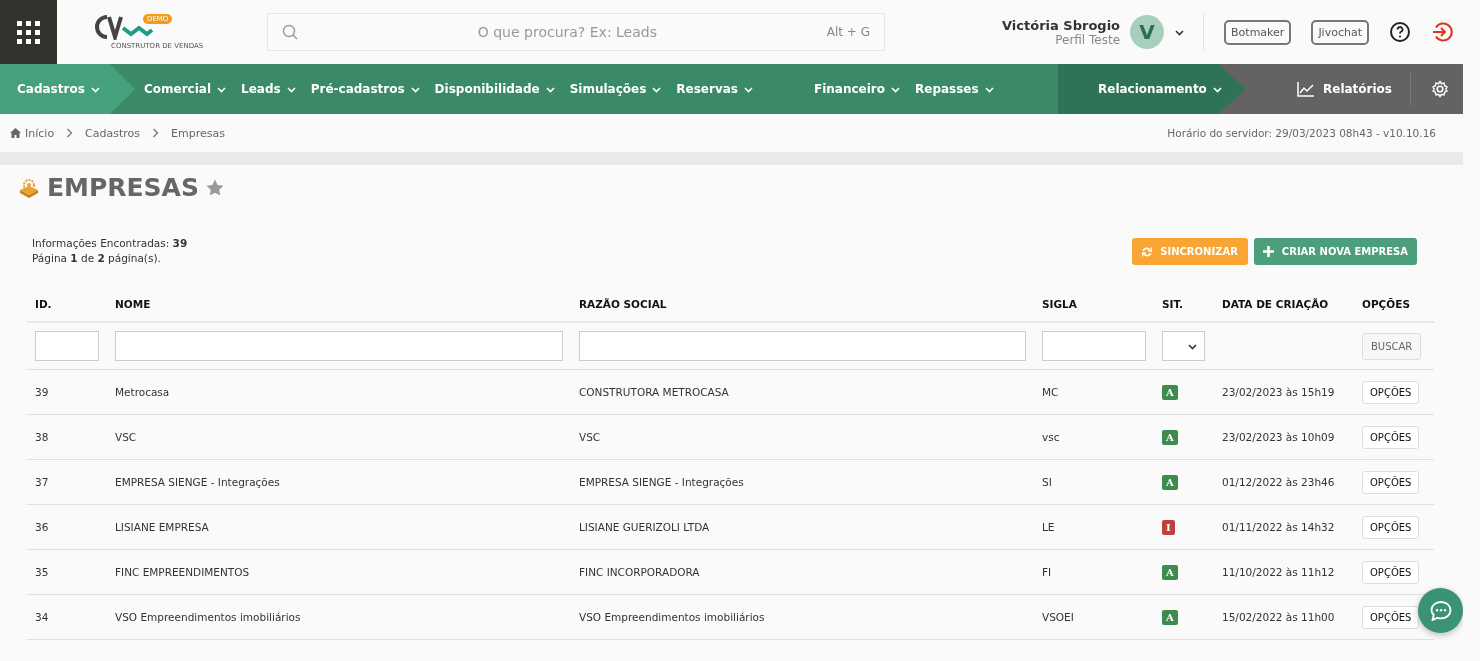 The width and height of the screenshot is (1480, 661). Describe the element at coordinates (1440, 610) in the screenshot. I see `chat-button` at that location.